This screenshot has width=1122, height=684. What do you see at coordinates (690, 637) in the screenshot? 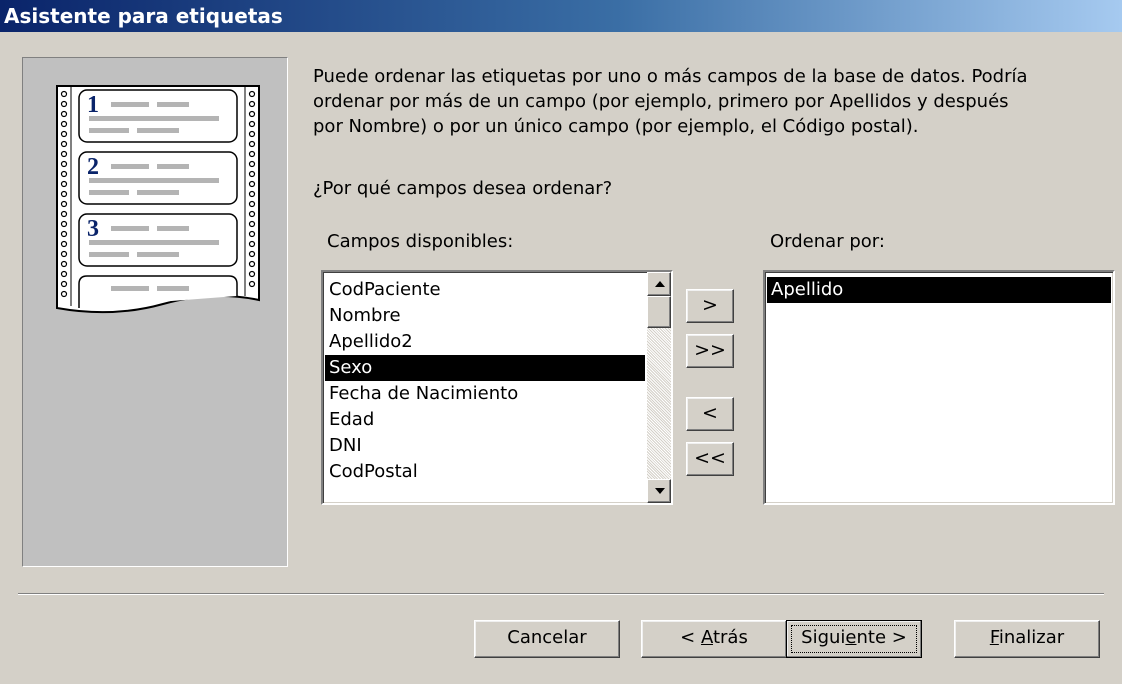
I see `back-prefix: <` at bounding box center [690, 637].